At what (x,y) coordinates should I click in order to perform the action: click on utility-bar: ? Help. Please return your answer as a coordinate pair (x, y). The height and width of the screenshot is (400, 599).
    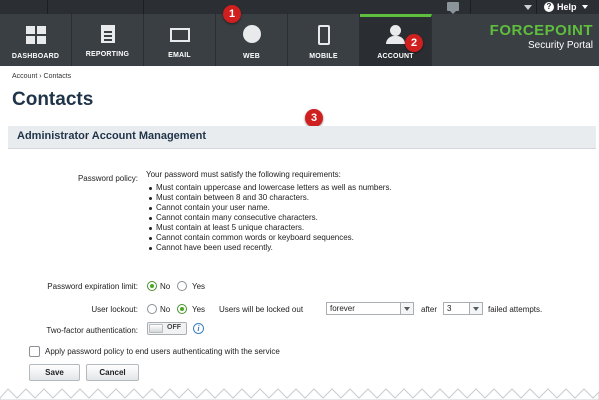
    Looking at the image, I should click on (299, 7).